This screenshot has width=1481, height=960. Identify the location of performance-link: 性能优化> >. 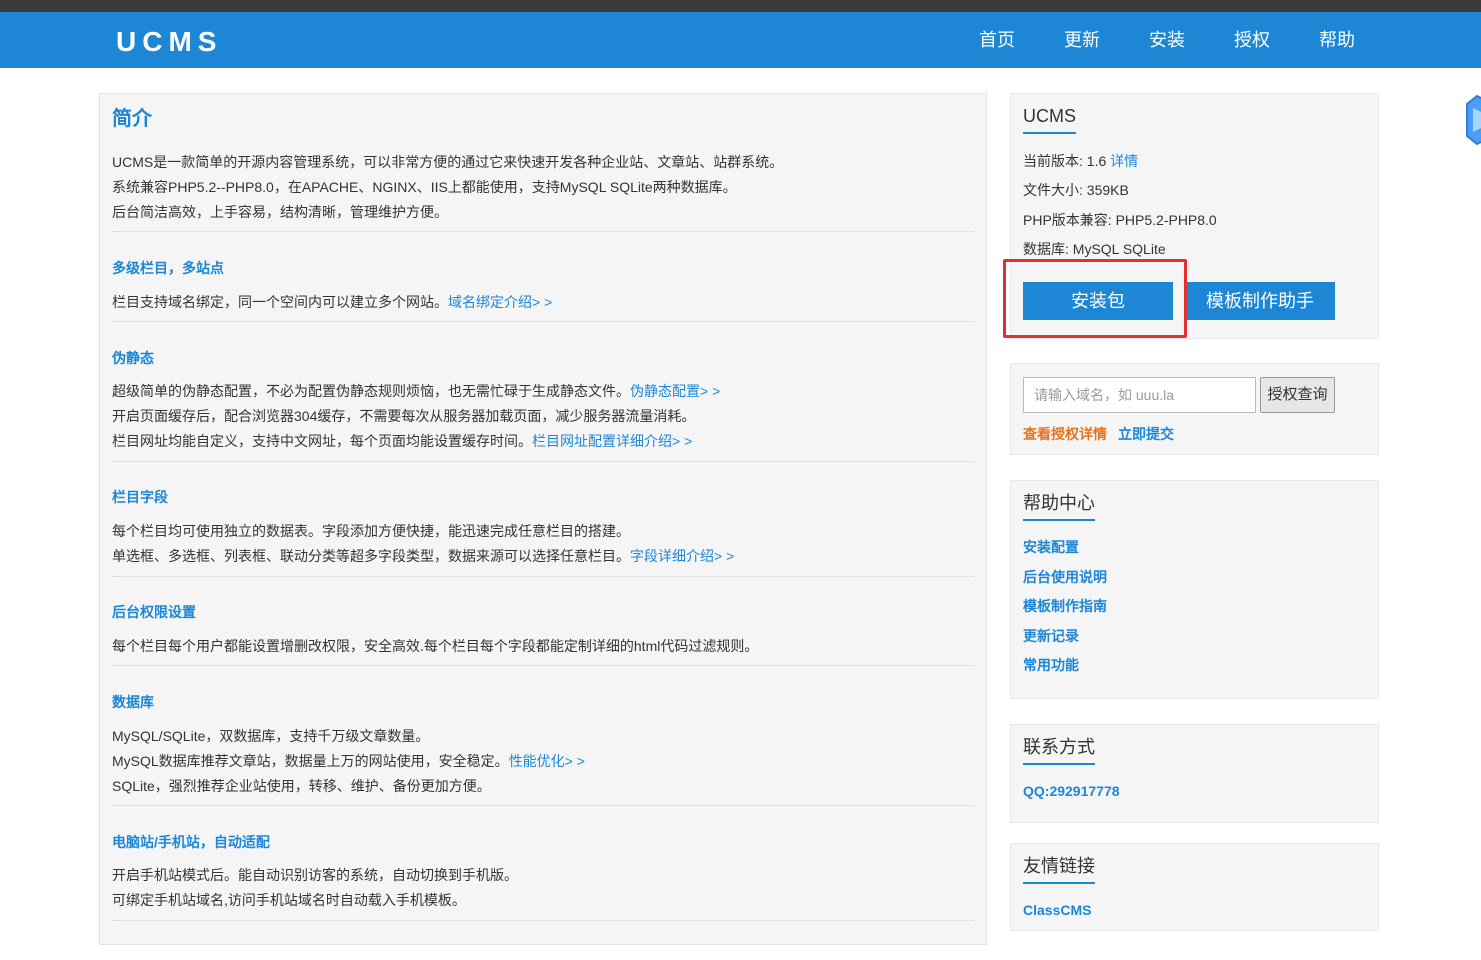
(547, 761).